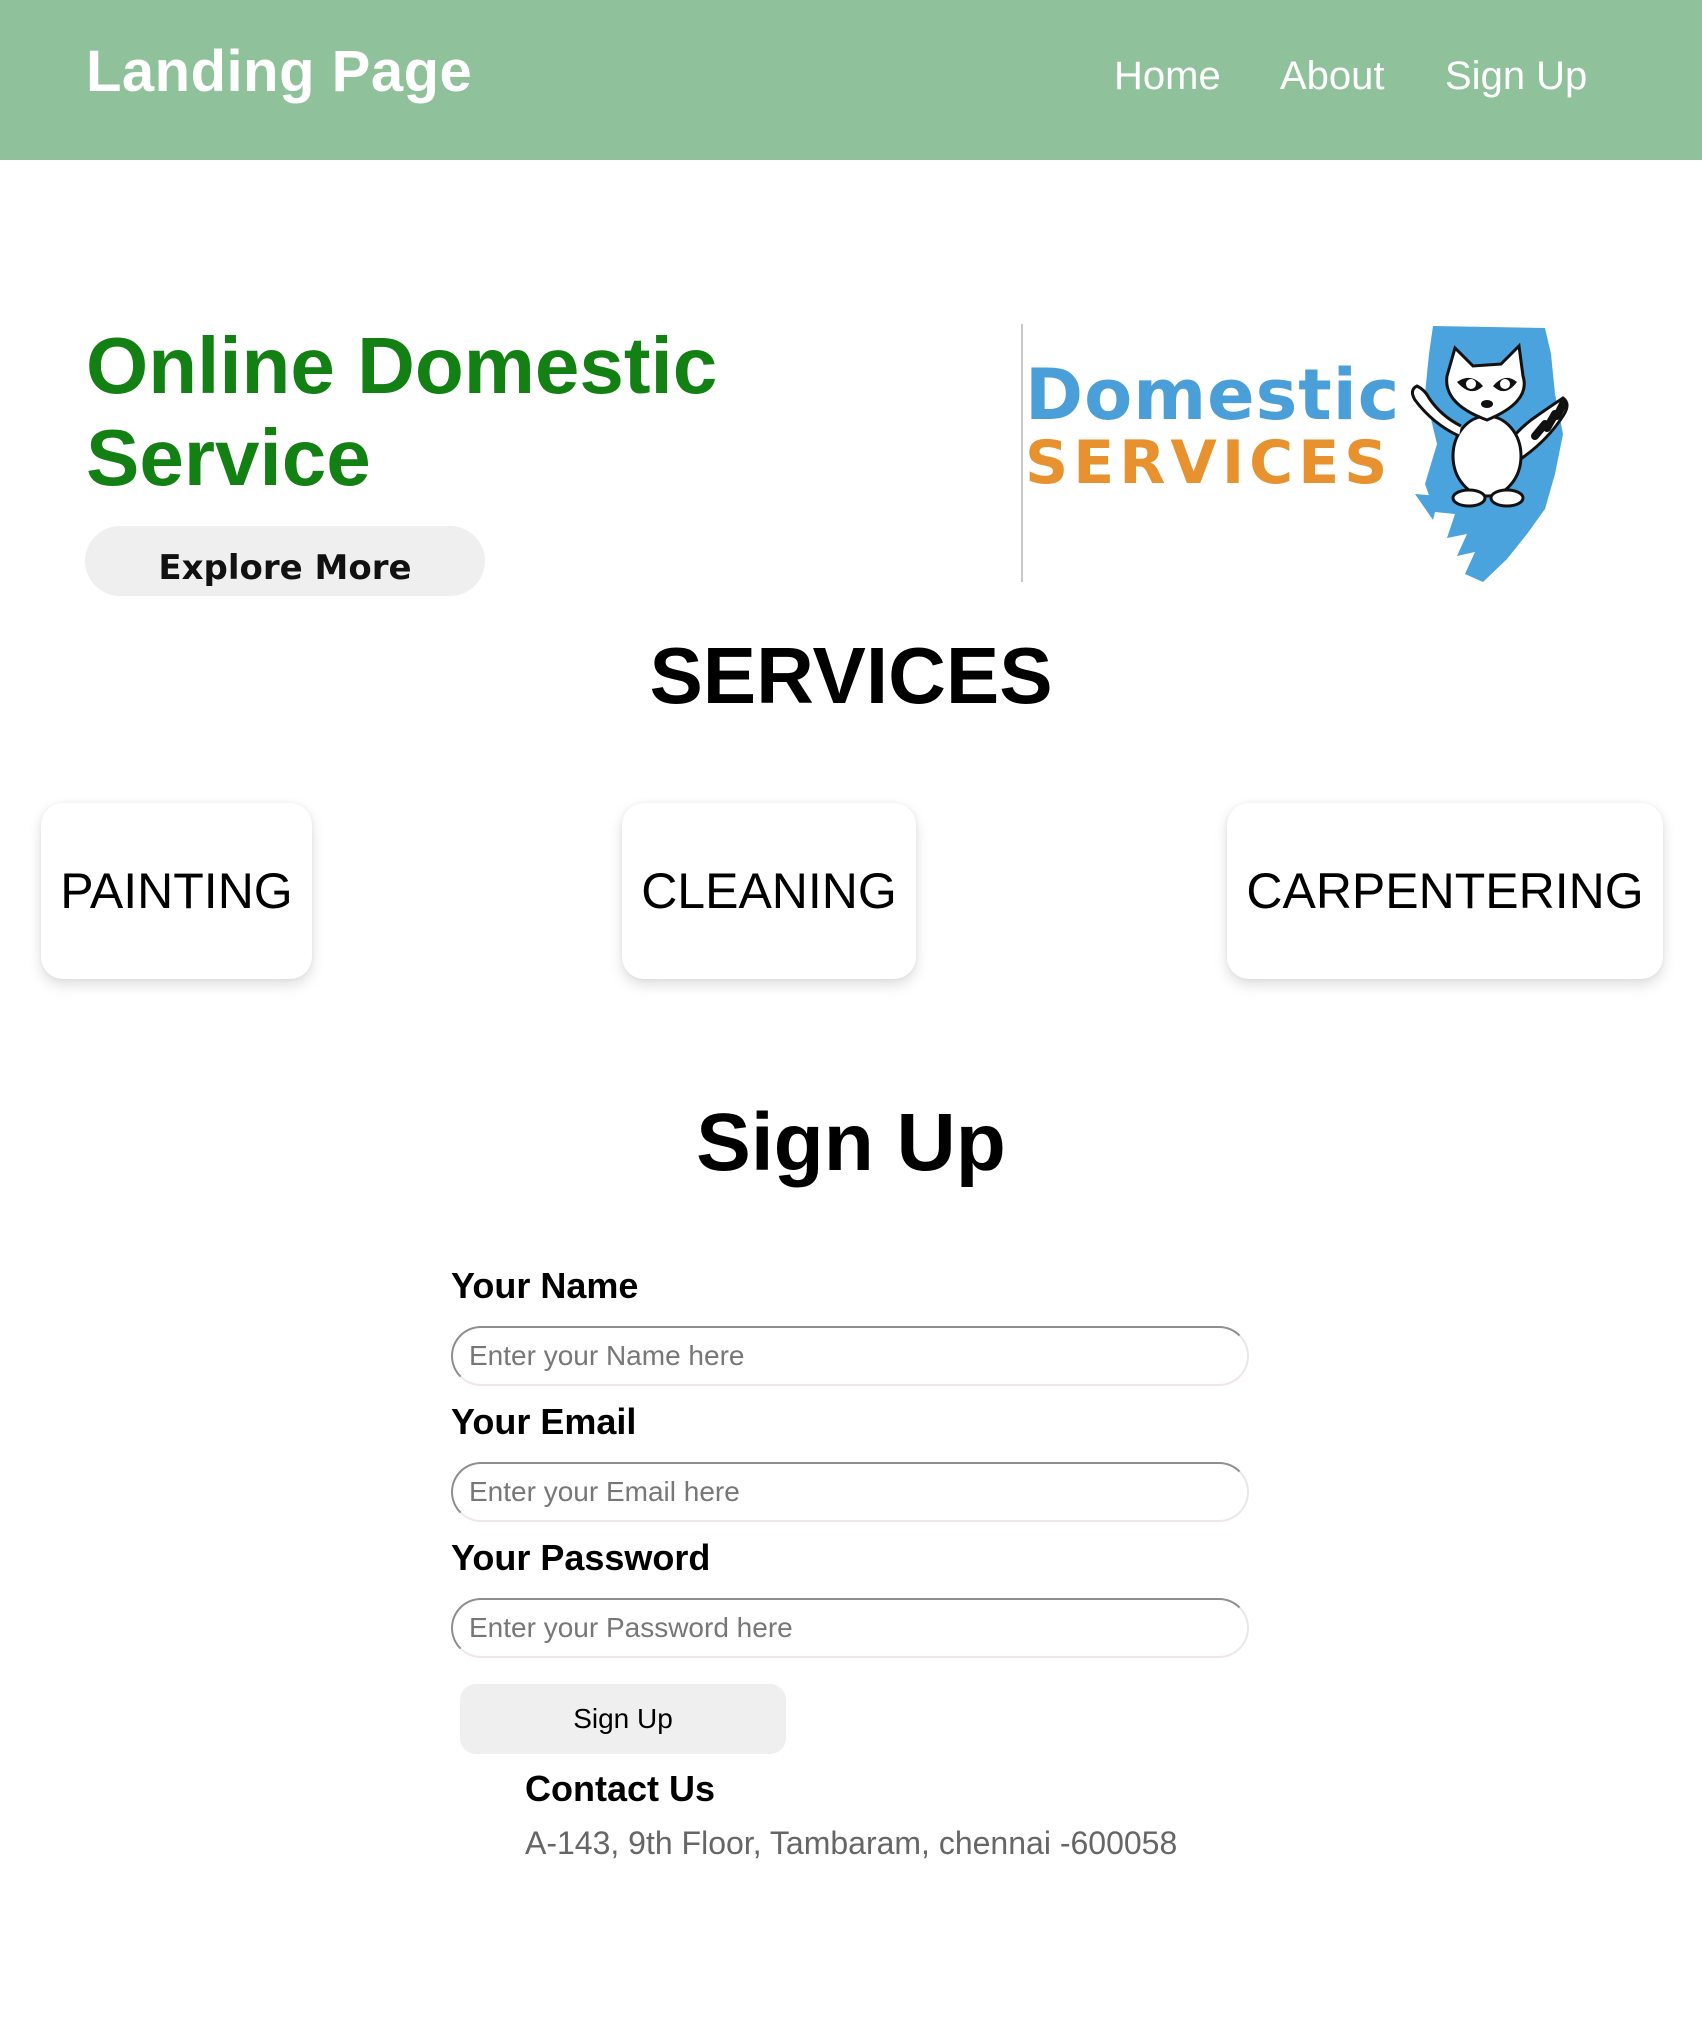  What do you see at coordinates (436, 412) in the screenshot?
I see `hero-title: Online Domestic Service` at bounding box center [436, 412].